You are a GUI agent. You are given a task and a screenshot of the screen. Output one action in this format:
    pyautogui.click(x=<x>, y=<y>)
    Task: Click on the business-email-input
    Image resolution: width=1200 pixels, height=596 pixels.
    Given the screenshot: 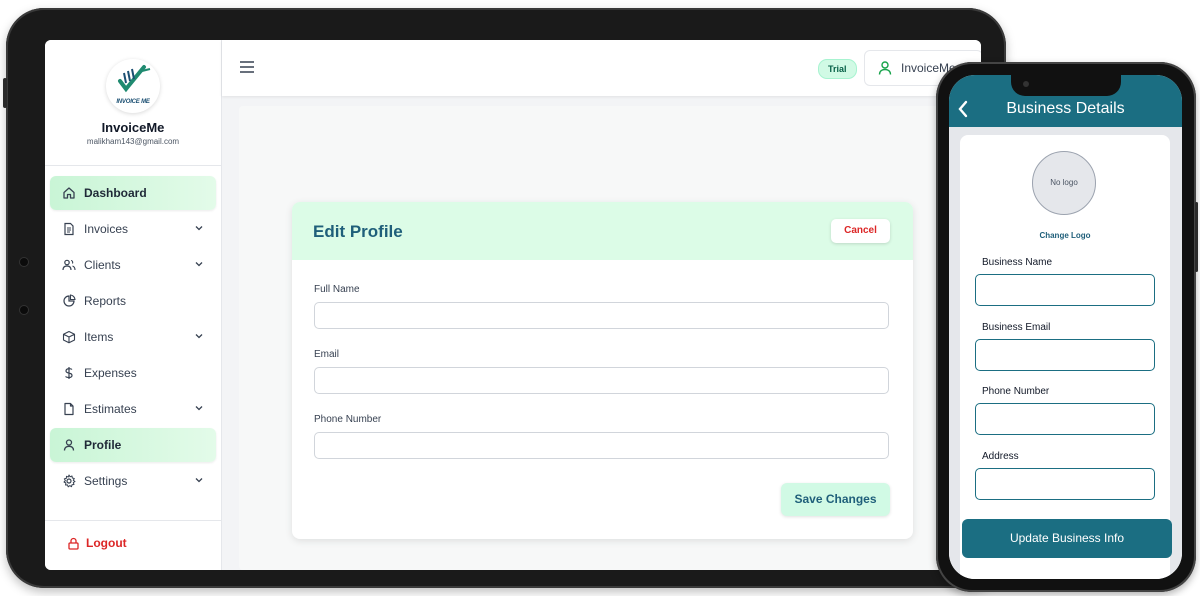 What is the action you would take?
    pyautogui.click(x=1065, y=355)
    